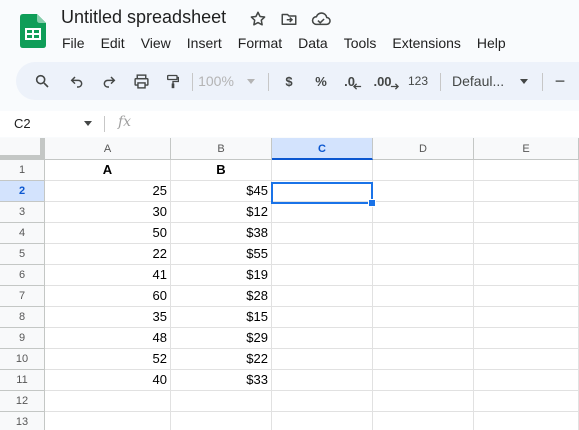 The width and height of the screenshot is (579, 430). Describe the element at coordinates (423, 254) in the screenshot. I see `cell-d5` at that location.